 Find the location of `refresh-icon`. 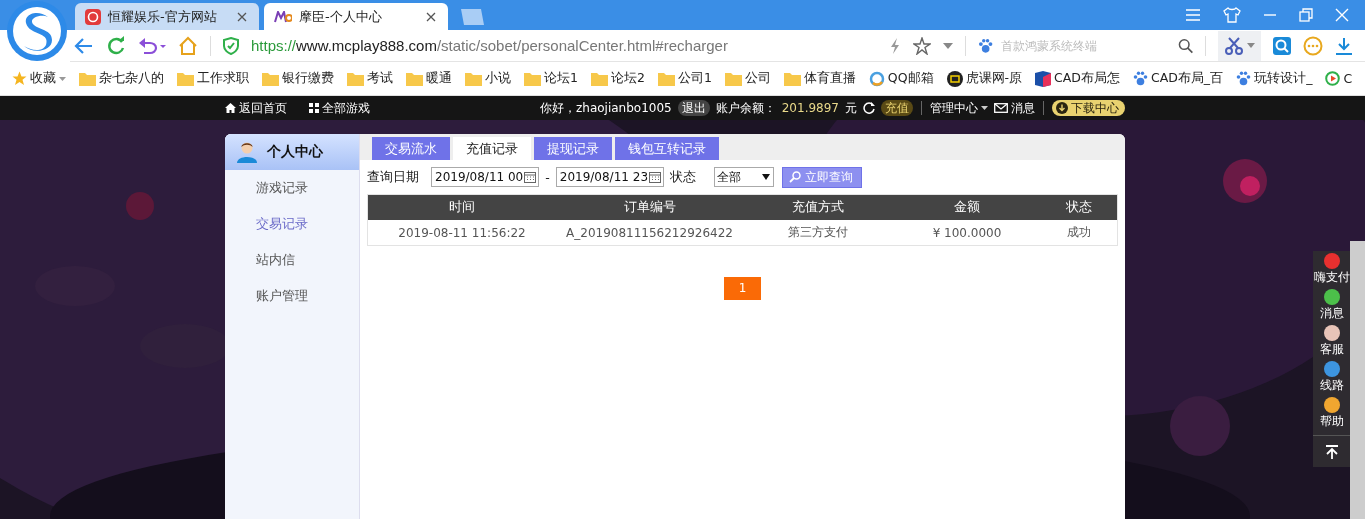

refresh-icon is located at coordinates (869, 108).